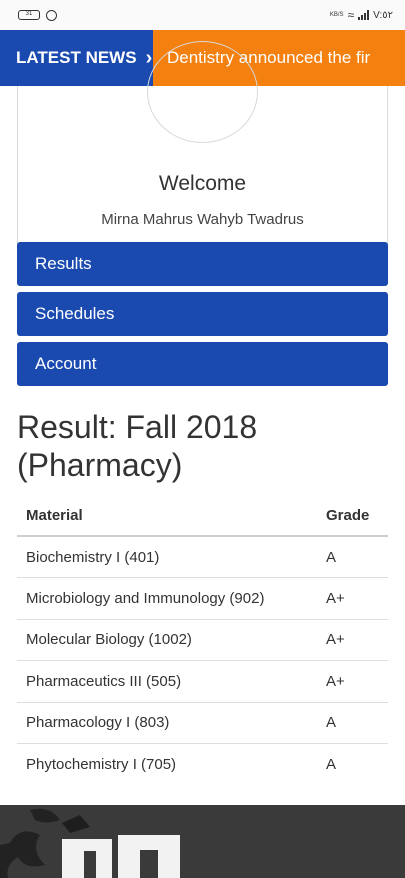 The image size is (405, 878). What do you see at coordinates (90, 843) in the screenshot?
I see `footer-logo-graphic` at bounding box center [90, 843].